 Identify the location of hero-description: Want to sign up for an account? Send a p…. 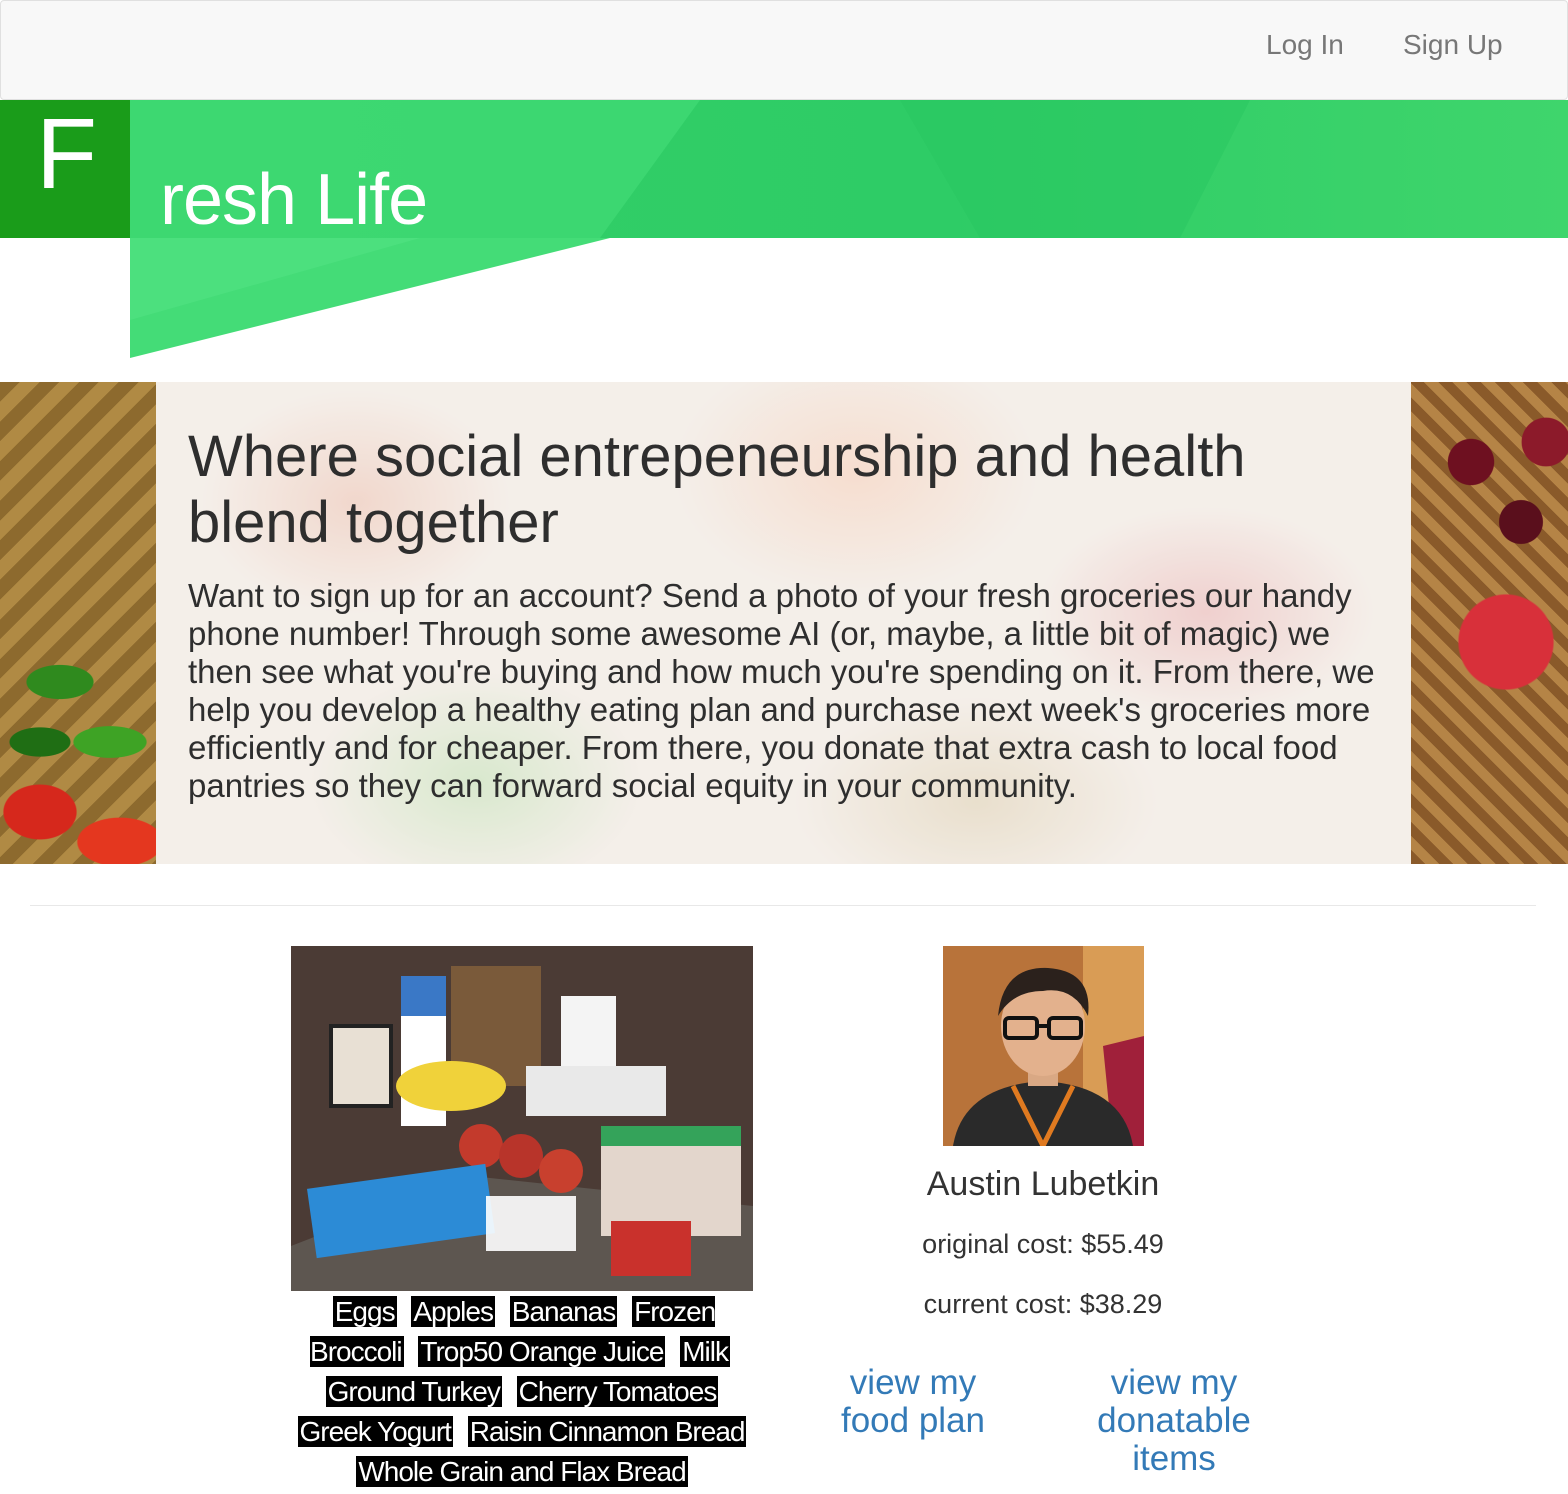
(781, 690).